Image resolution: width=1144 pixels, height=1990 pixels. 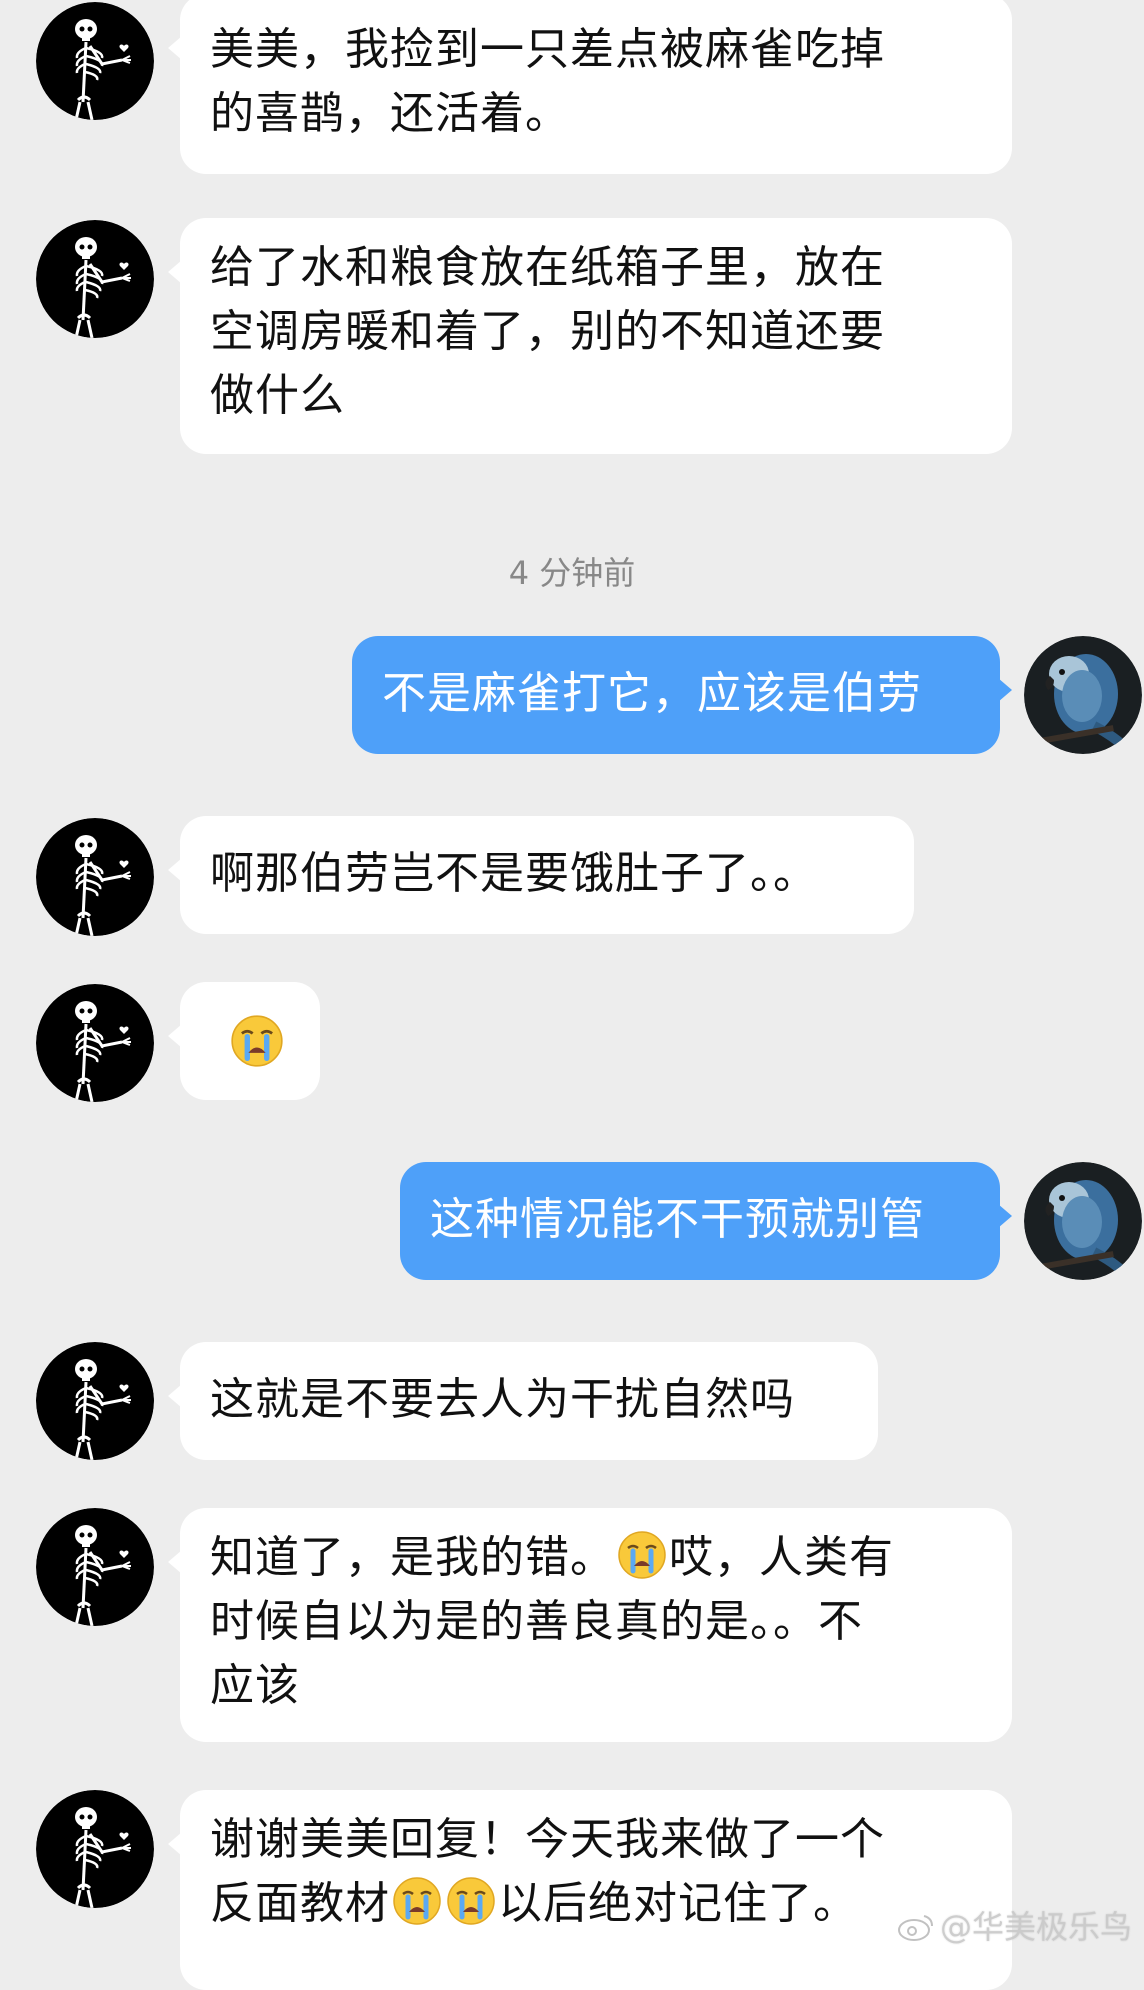 I want to click on weibo-logo-icon, so click(x=915, y=1928).